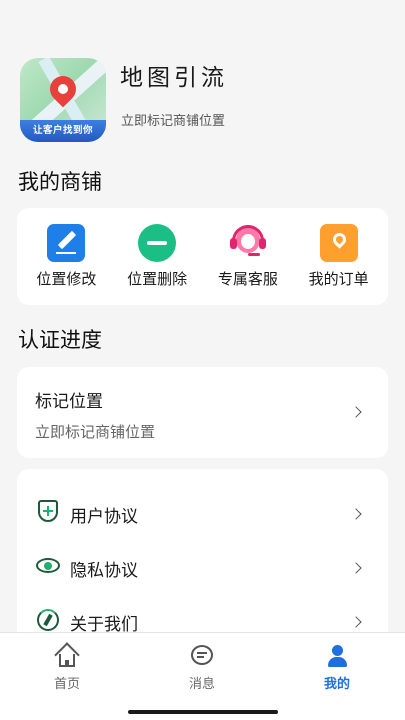 The height and width of the screenshot is (720, 405). Describe the element at coordinates (203, 712) in the screenshot. I see `home-indicator` at that location.